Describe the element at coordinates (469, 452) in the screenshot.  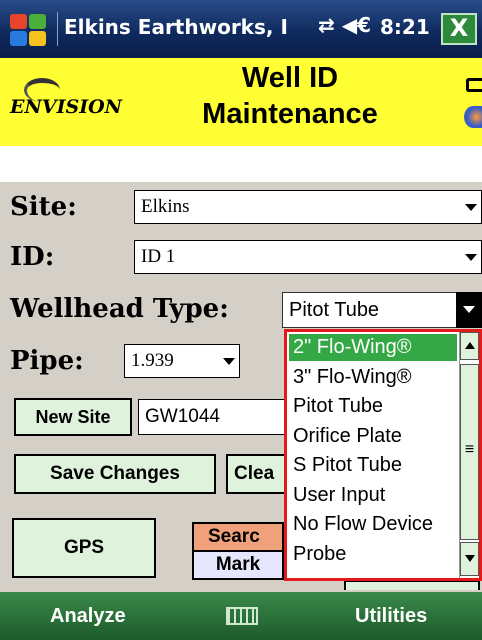
I see `scroll-thumb: ≡` at that location.